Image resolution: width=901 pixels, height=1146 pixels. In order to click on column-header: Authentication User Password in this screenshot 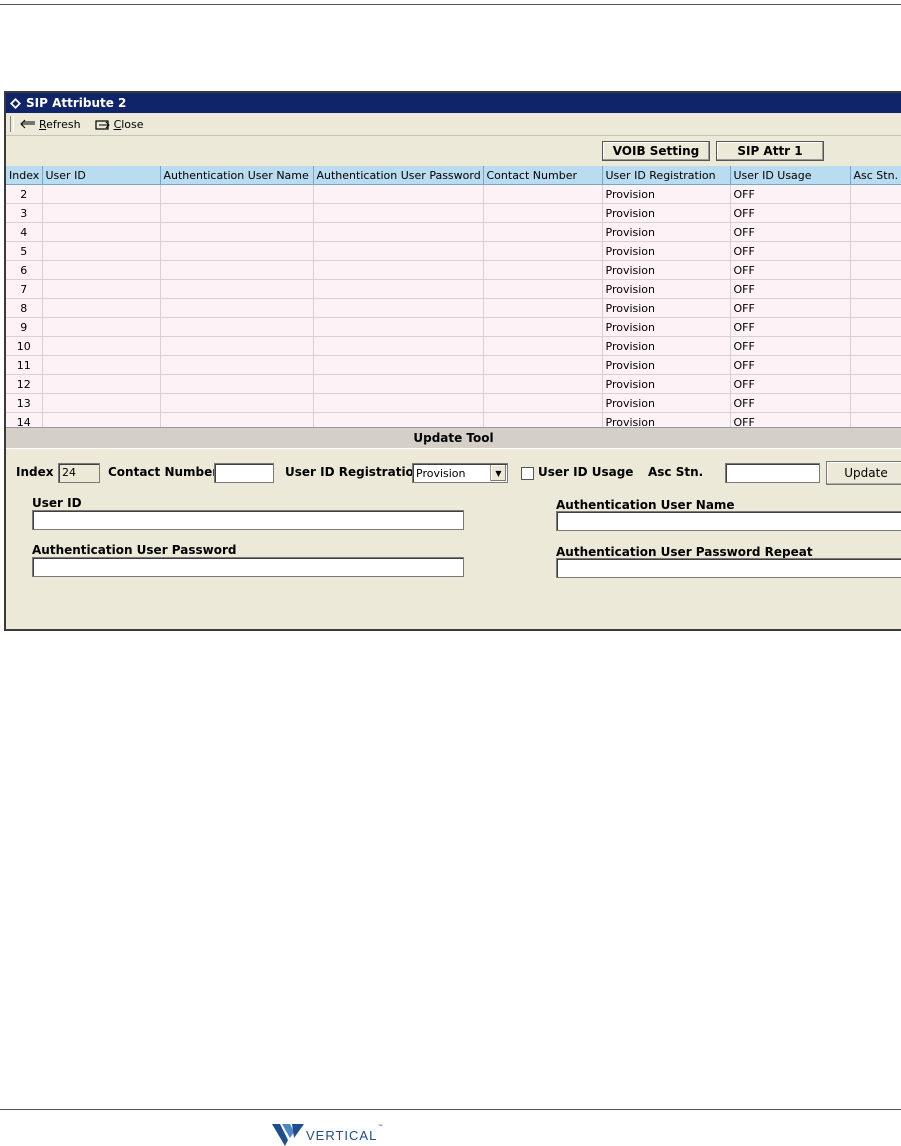, I will do `click(398, 175)`.